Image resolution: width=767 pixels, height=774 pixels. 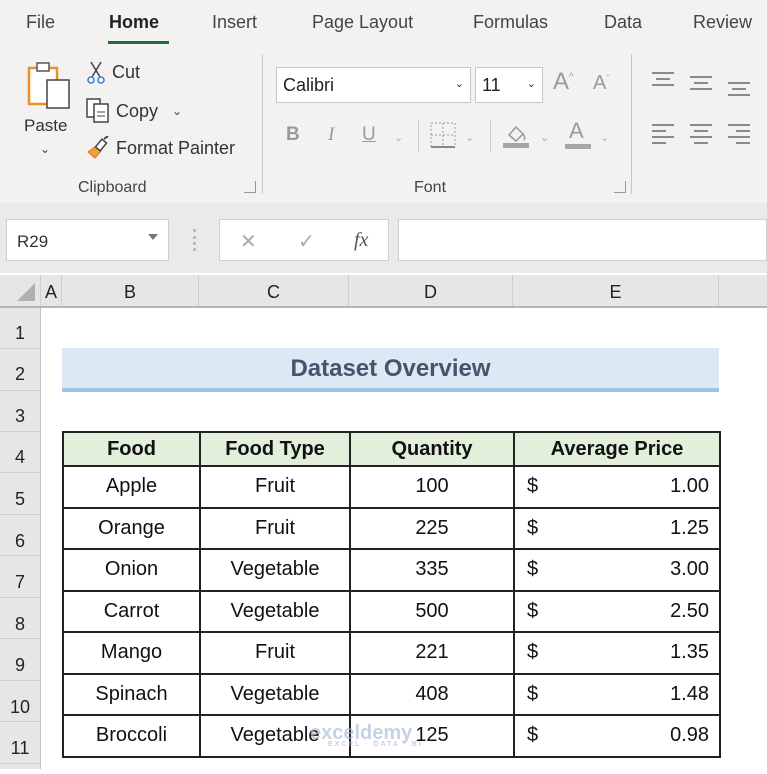 What do you see at coordinates (51, 290) in the screenshot?
I see `column-header-a: A` at bounding box center [51, 290].